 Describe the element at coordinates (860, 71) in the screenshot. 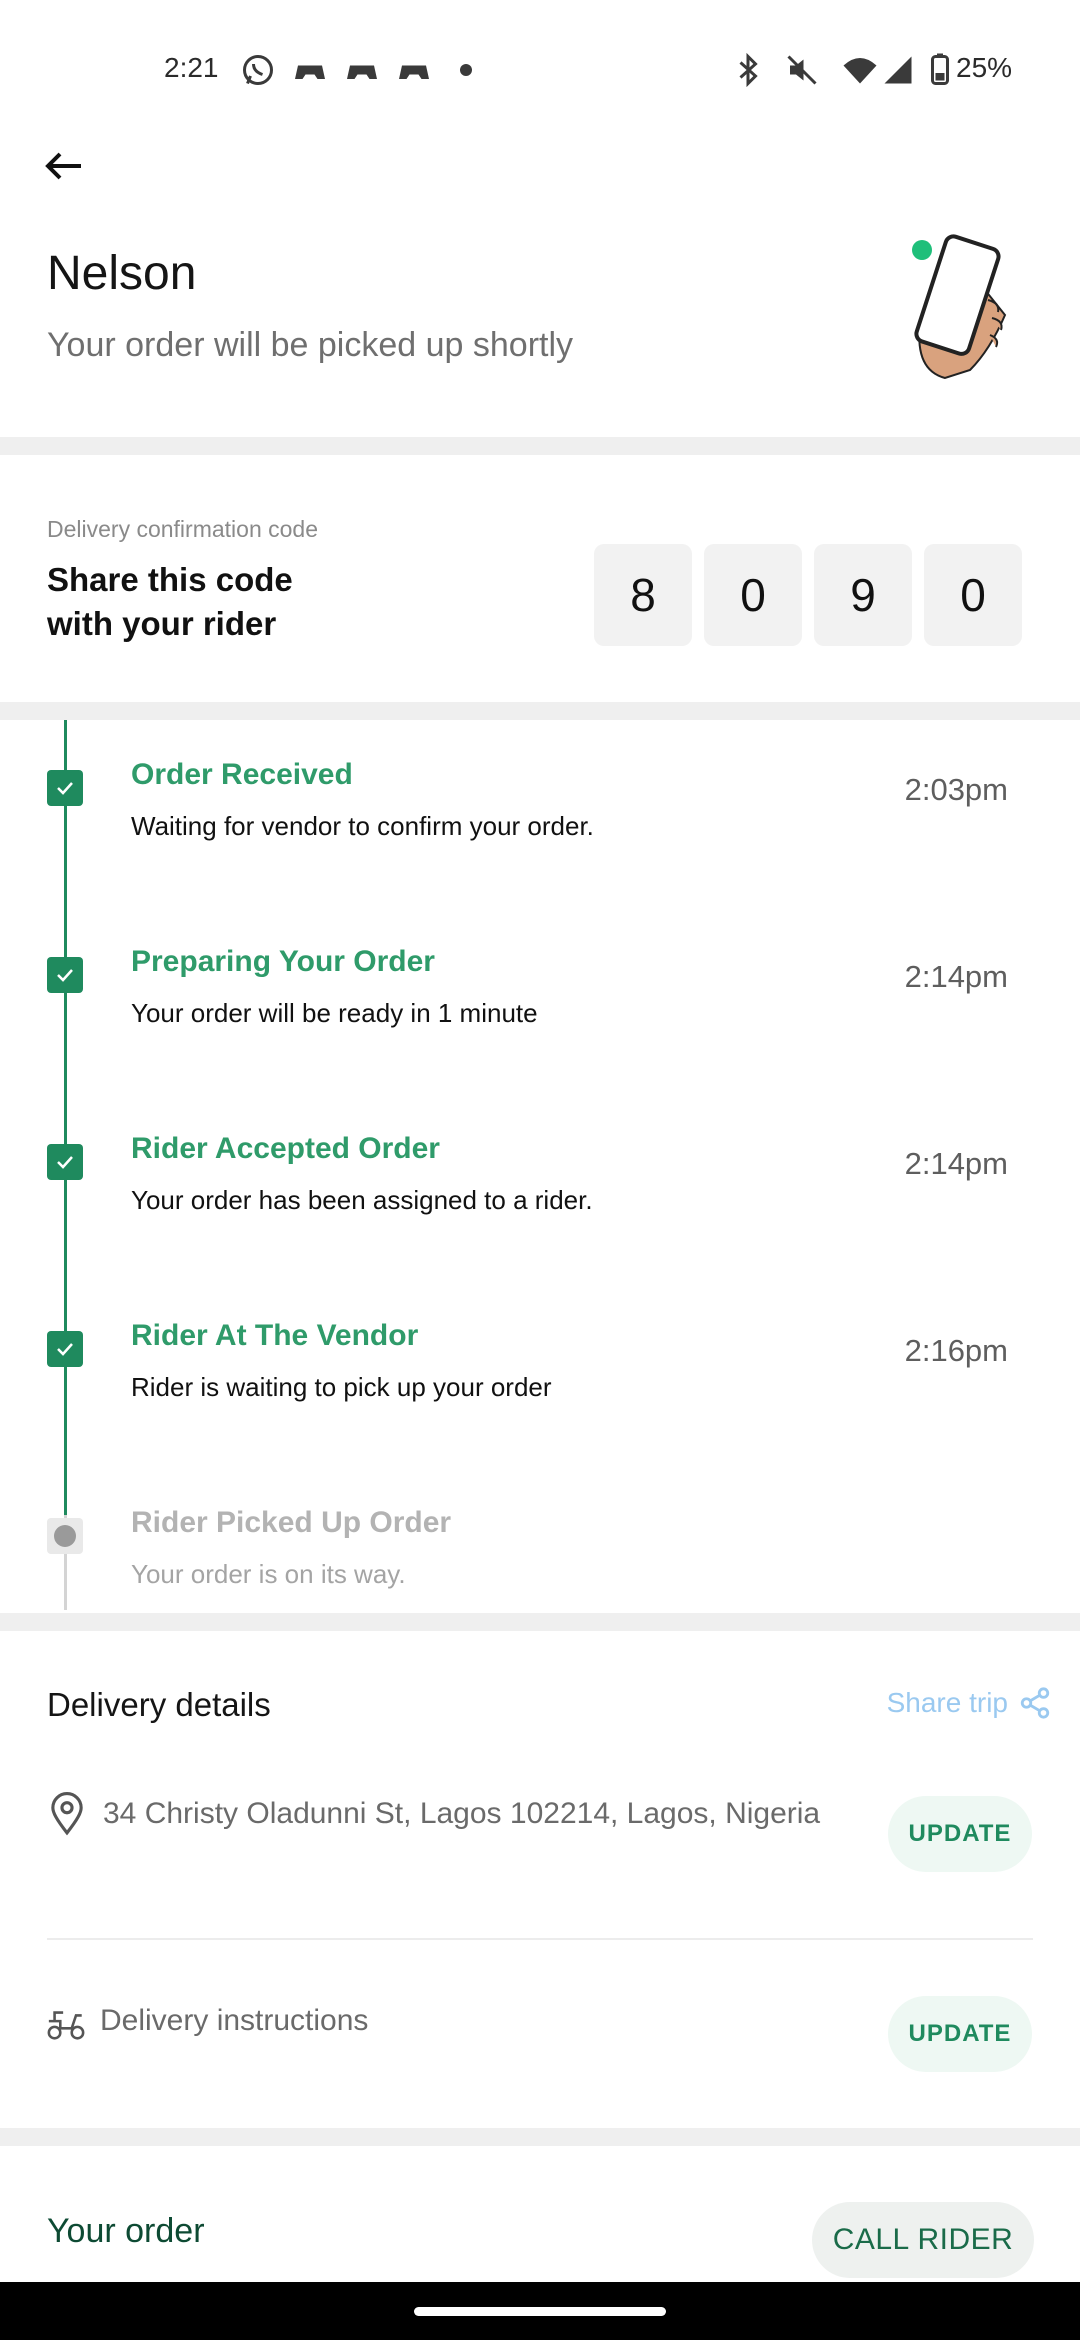

I see `wifi-icon` at that location.